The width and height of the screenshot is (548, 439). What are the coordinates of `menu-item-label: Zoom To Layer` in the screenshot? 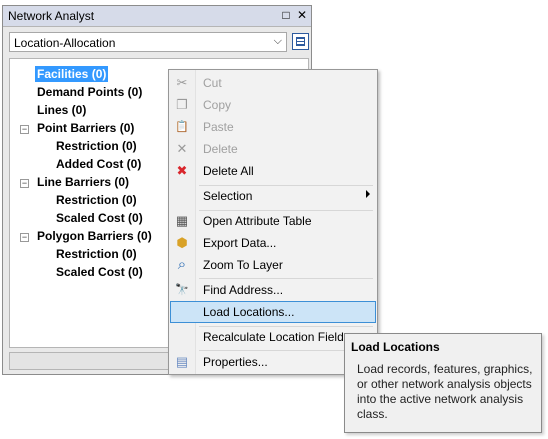 It's located at (243, 265).